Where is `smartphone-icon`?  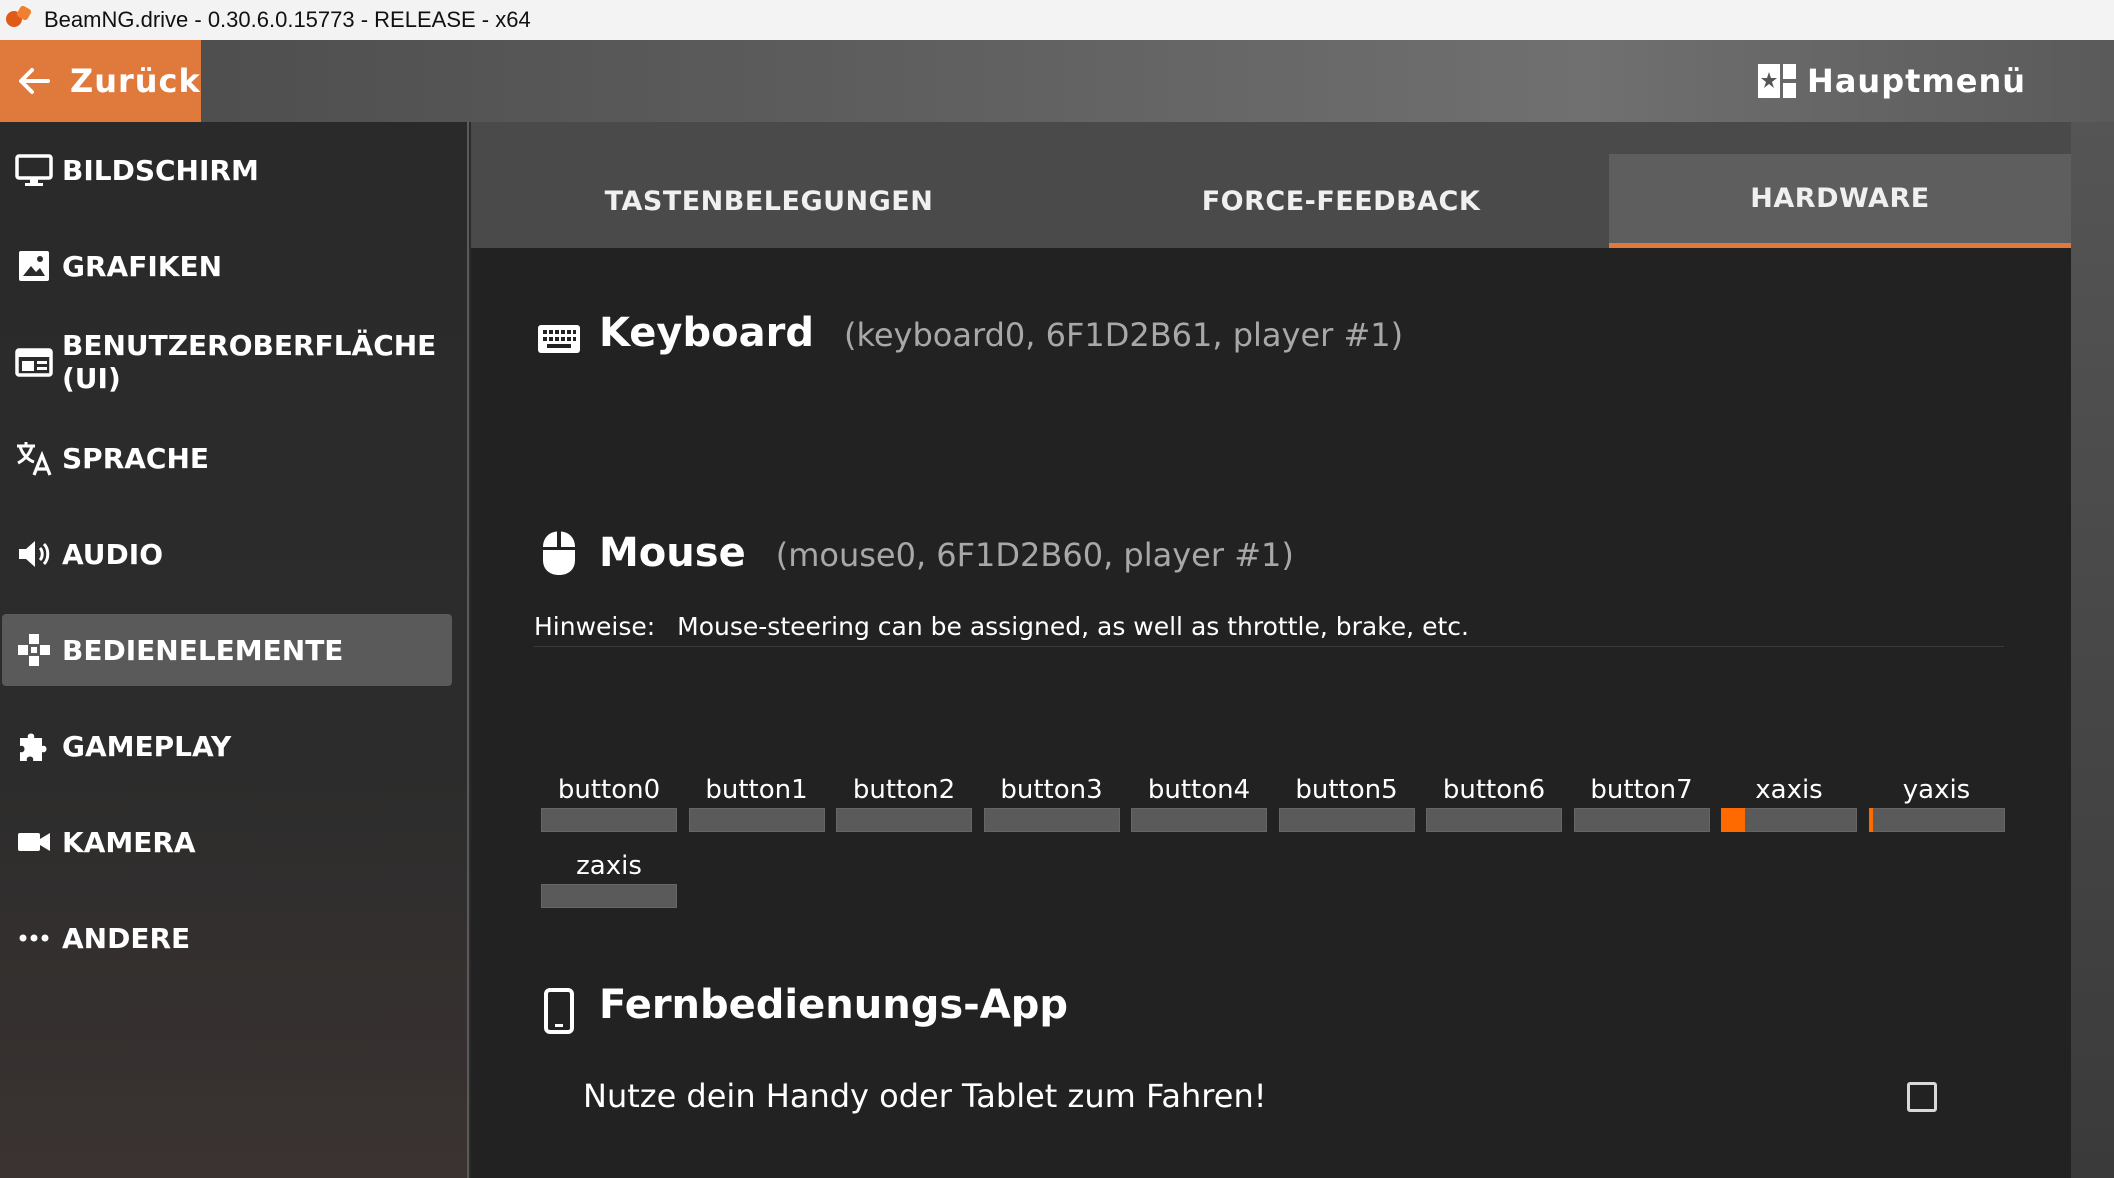 smartphone-icon is located at coordinates (559, 1011).